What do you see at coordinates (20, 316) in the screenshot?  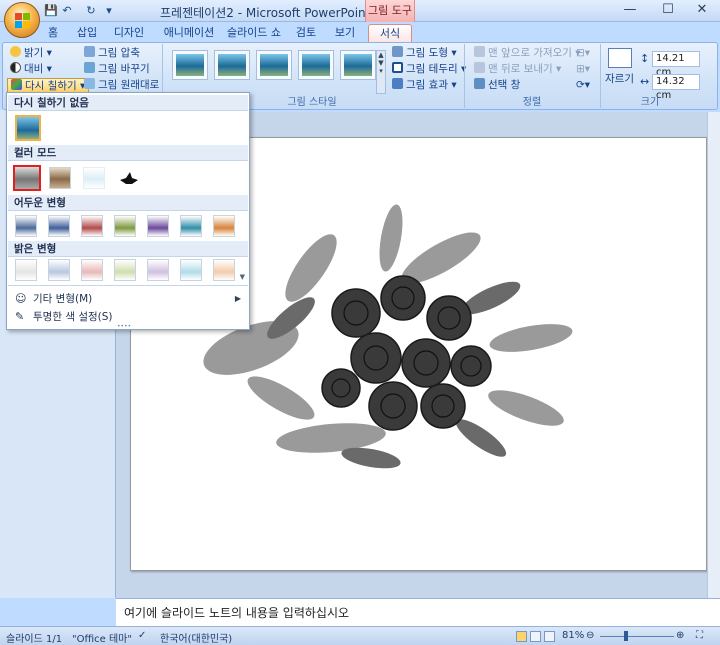 I see `pen-icon: ✎` at bounding box center [20, 316].